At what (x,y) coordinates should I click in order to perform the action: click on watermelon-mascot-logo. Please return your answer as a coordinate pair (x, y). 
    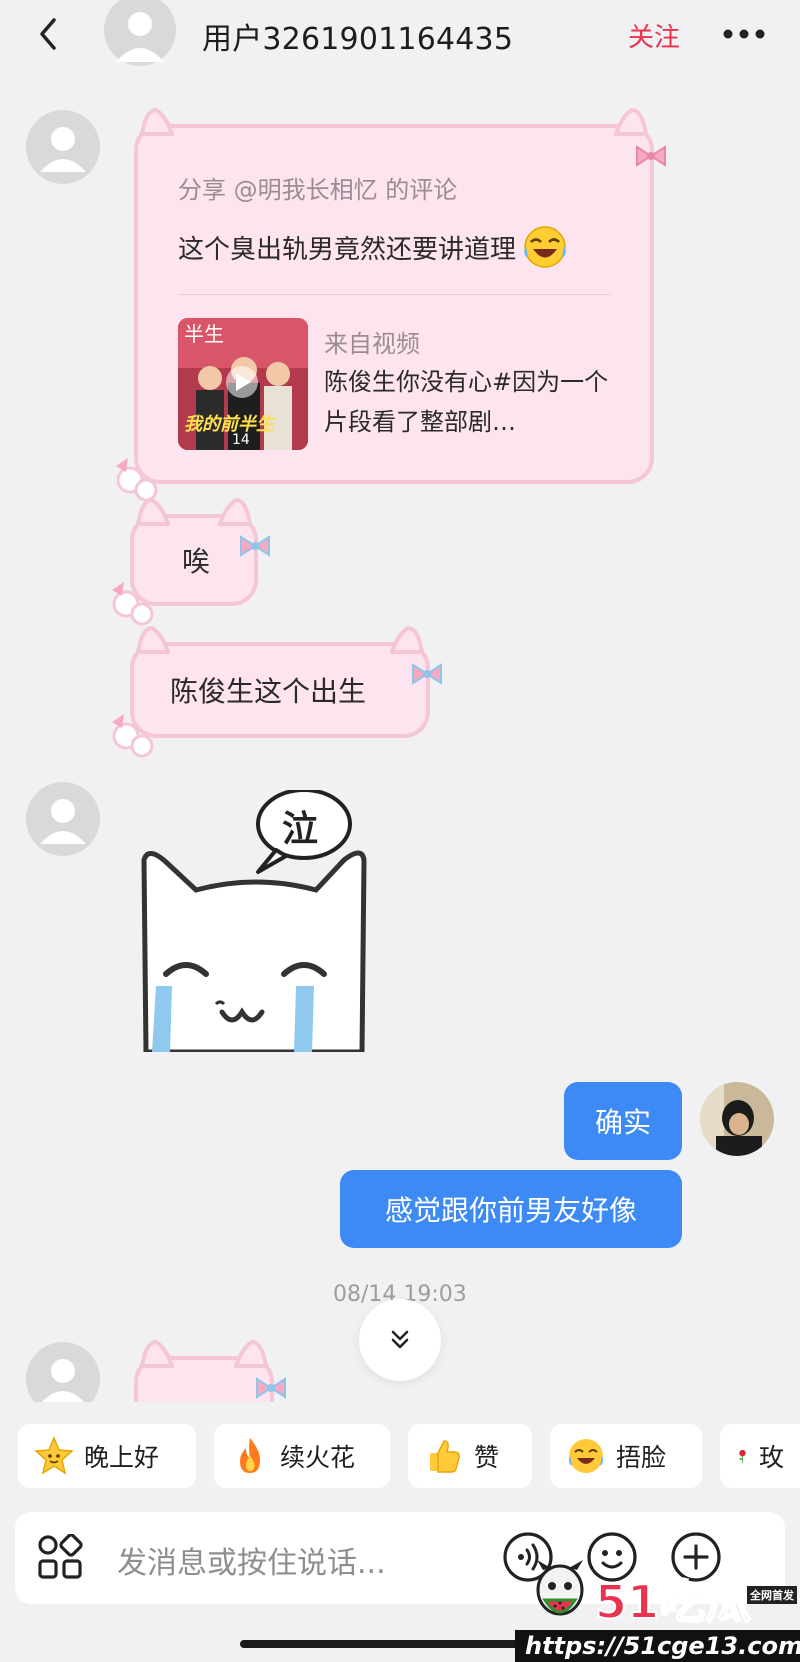
    Looking at the image, I should click on (560, 1588).